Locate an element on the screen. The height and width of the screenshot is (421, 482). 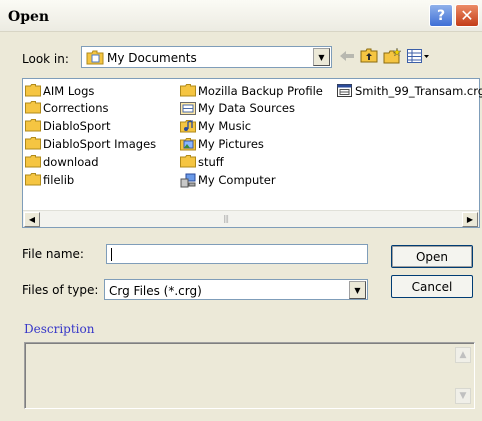
new-folder-button is located at coordinates (392, 56).